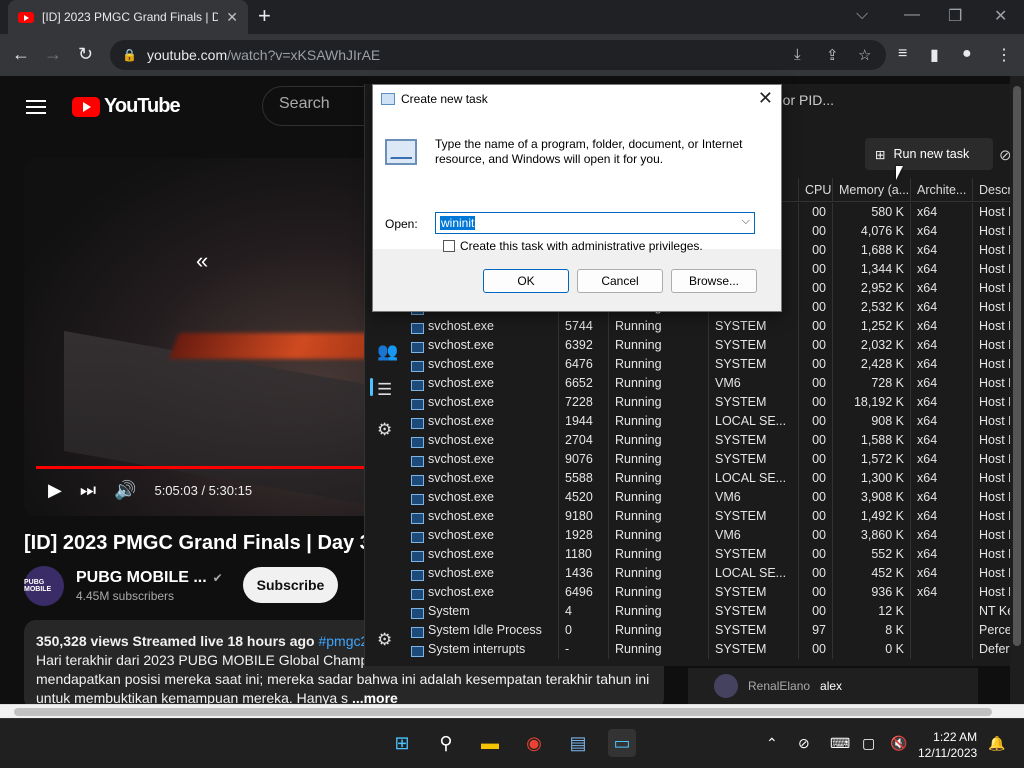 This screenshot has width=1024, height=768. I want to click on new-tab-icon: +, so click(264, 16).